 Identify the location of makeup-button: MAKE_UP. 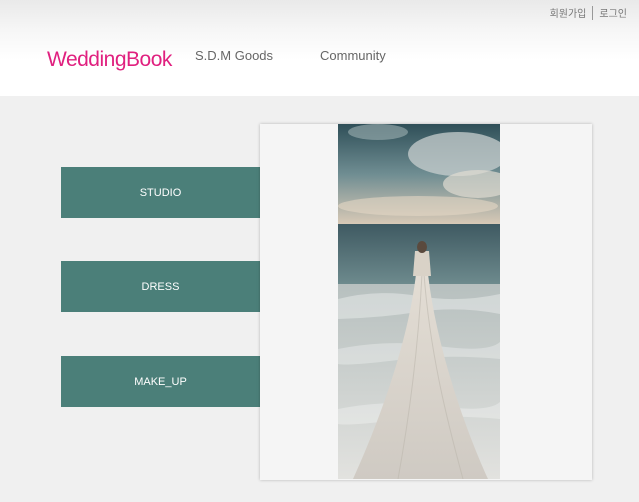
(160, 381).